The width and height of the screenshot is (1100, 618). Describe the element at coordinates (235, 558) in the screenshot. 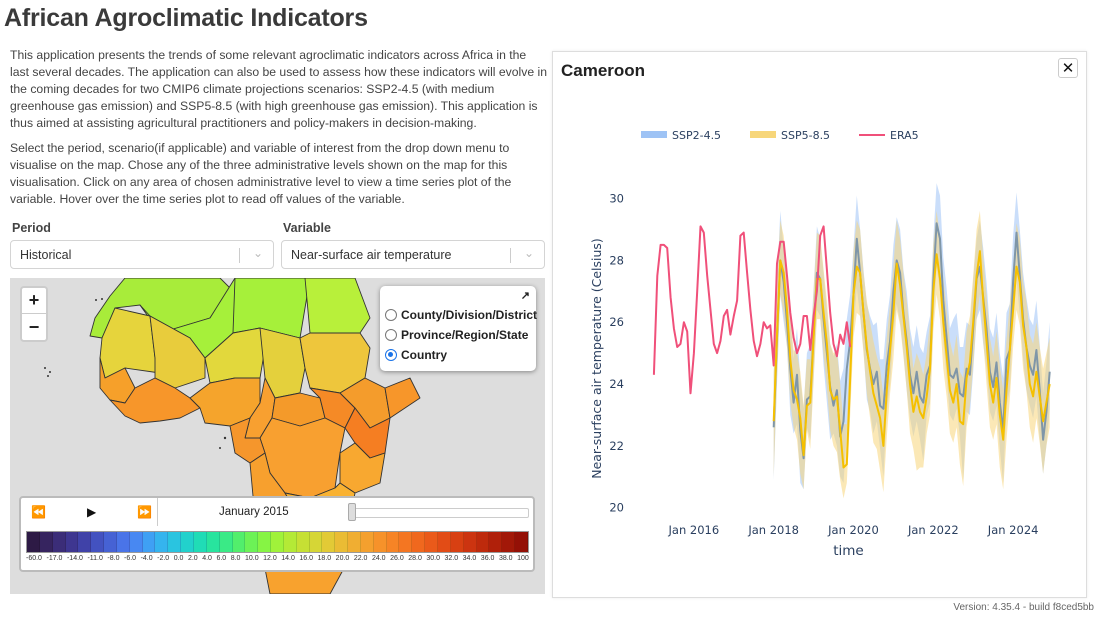

I see `color-legend-tick: 8.0` at that location.